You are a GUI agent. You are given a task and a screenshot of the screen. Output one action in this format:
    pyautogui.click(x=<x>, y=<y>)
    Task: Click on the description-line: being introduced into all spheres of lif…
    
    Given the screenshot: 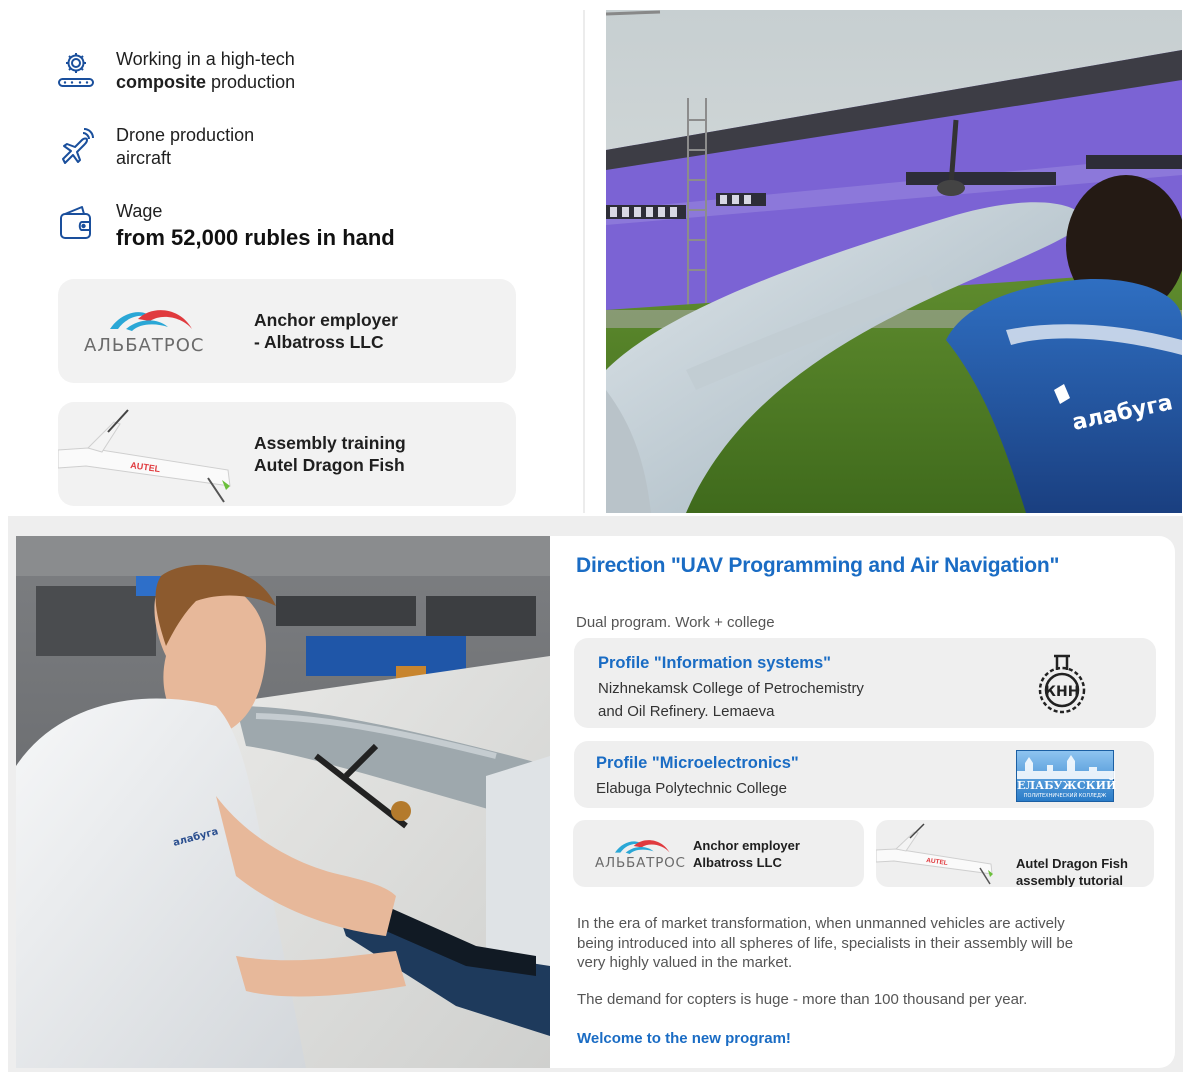 What is the action you would take?
    pyautogui.click(x=825, y=943)
    